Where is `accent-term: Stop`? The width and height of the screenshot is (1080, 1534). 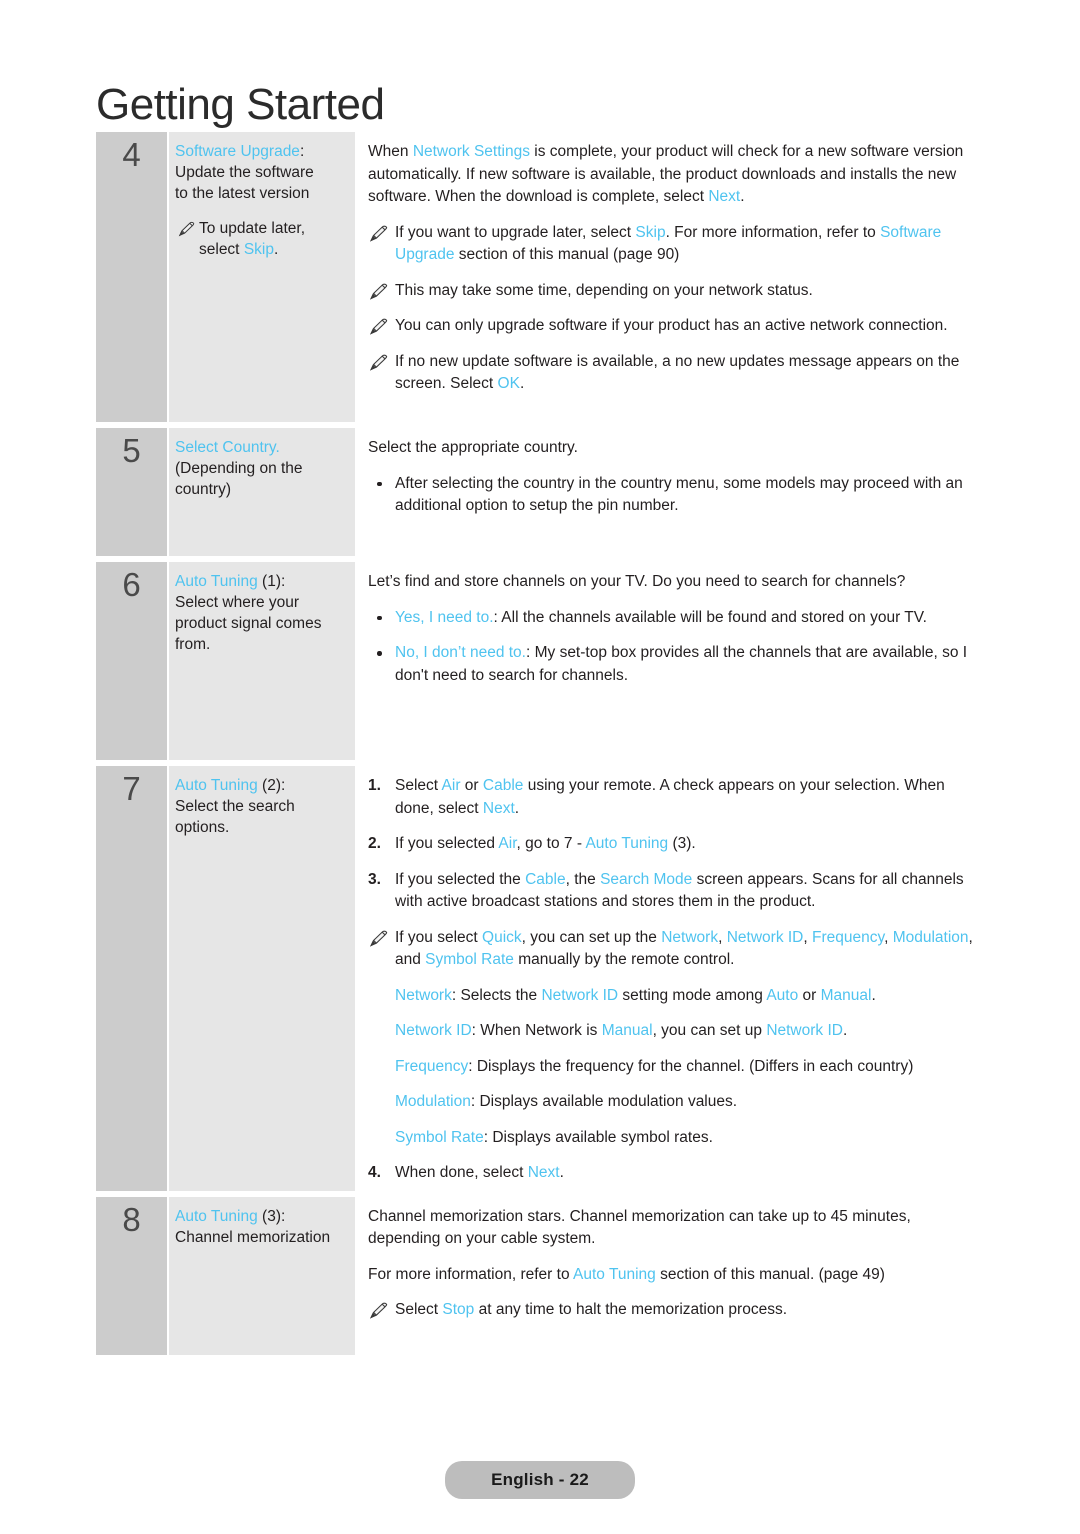 accent-term: Stop is located at coordinates (458, 1309).